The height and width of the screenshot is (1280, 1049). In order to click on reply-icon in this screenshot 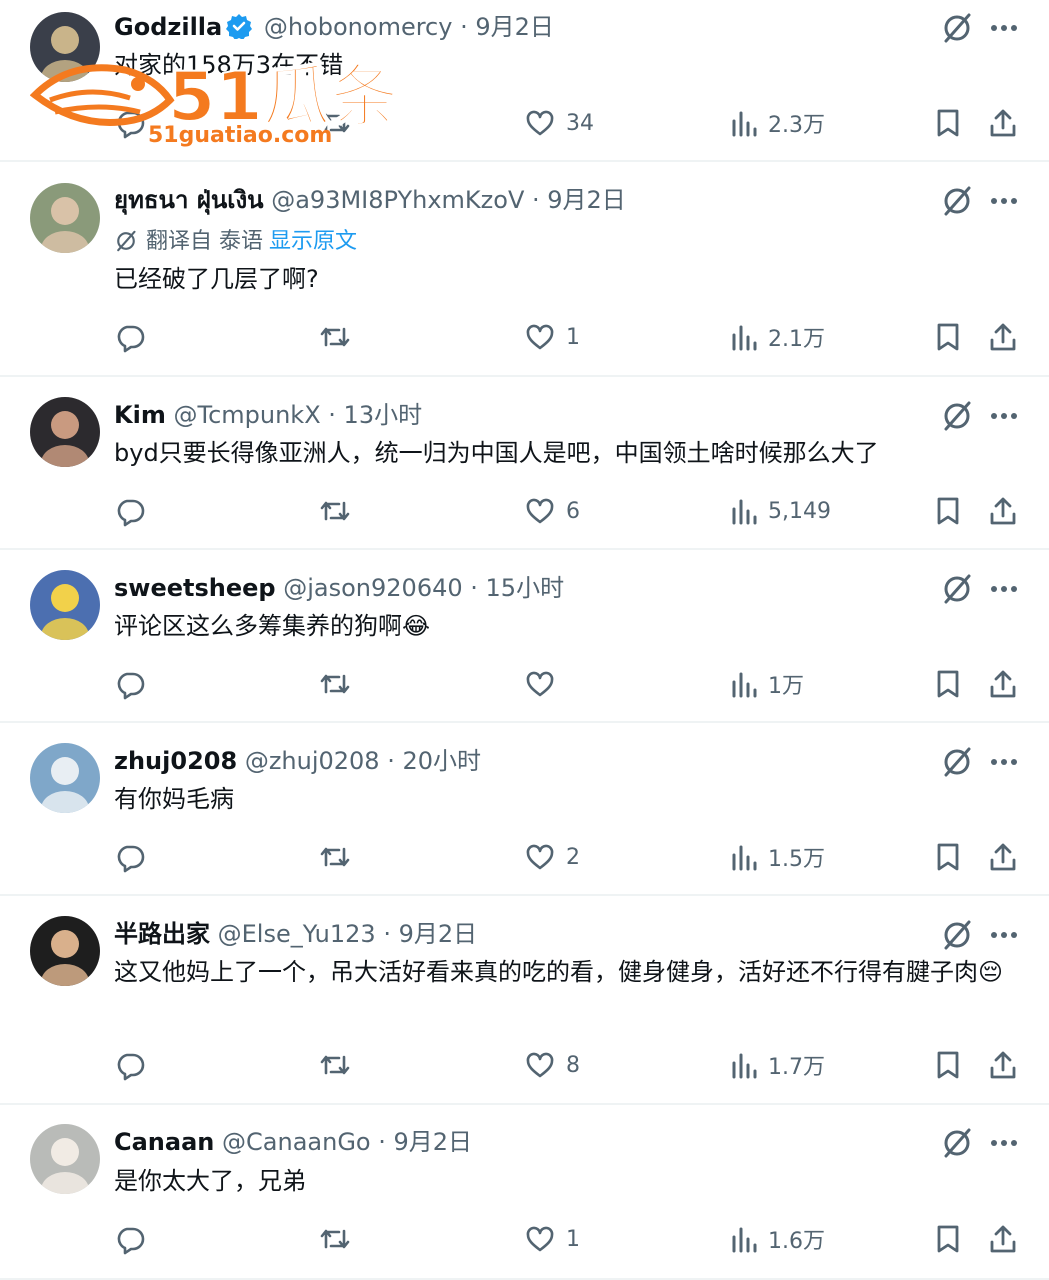, I will do `click(131, 125)`.